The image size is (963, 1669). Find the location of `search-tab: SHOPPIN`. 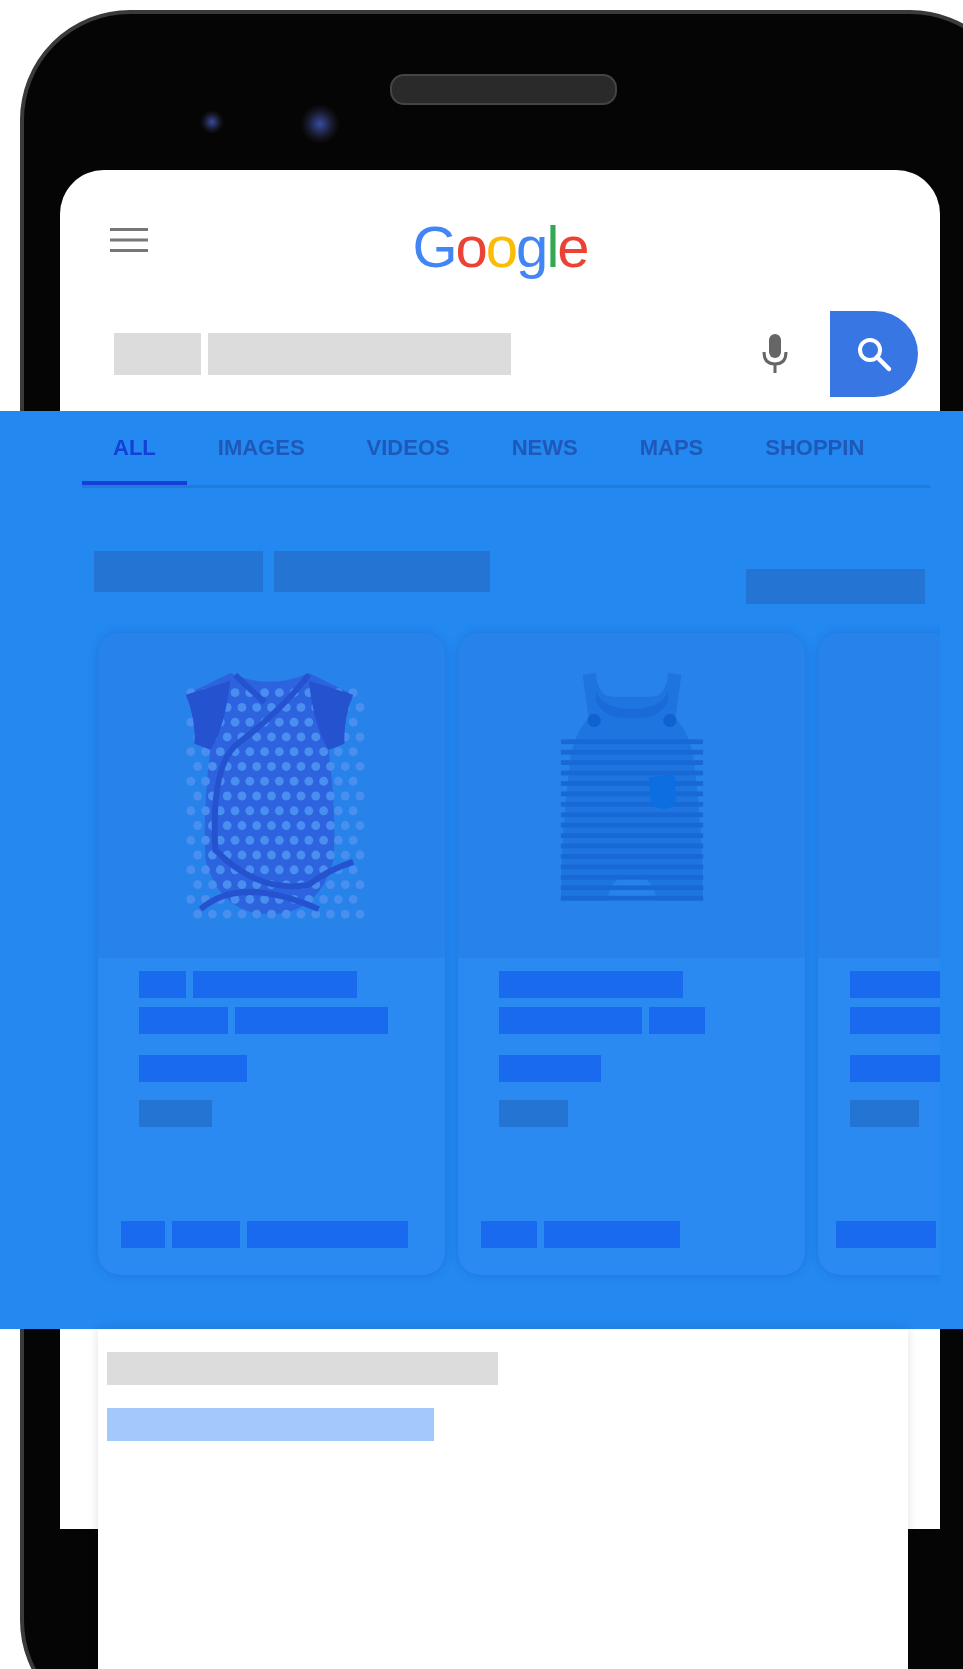

search-tab: SHOPPIN is located at coordinates (815, 448).